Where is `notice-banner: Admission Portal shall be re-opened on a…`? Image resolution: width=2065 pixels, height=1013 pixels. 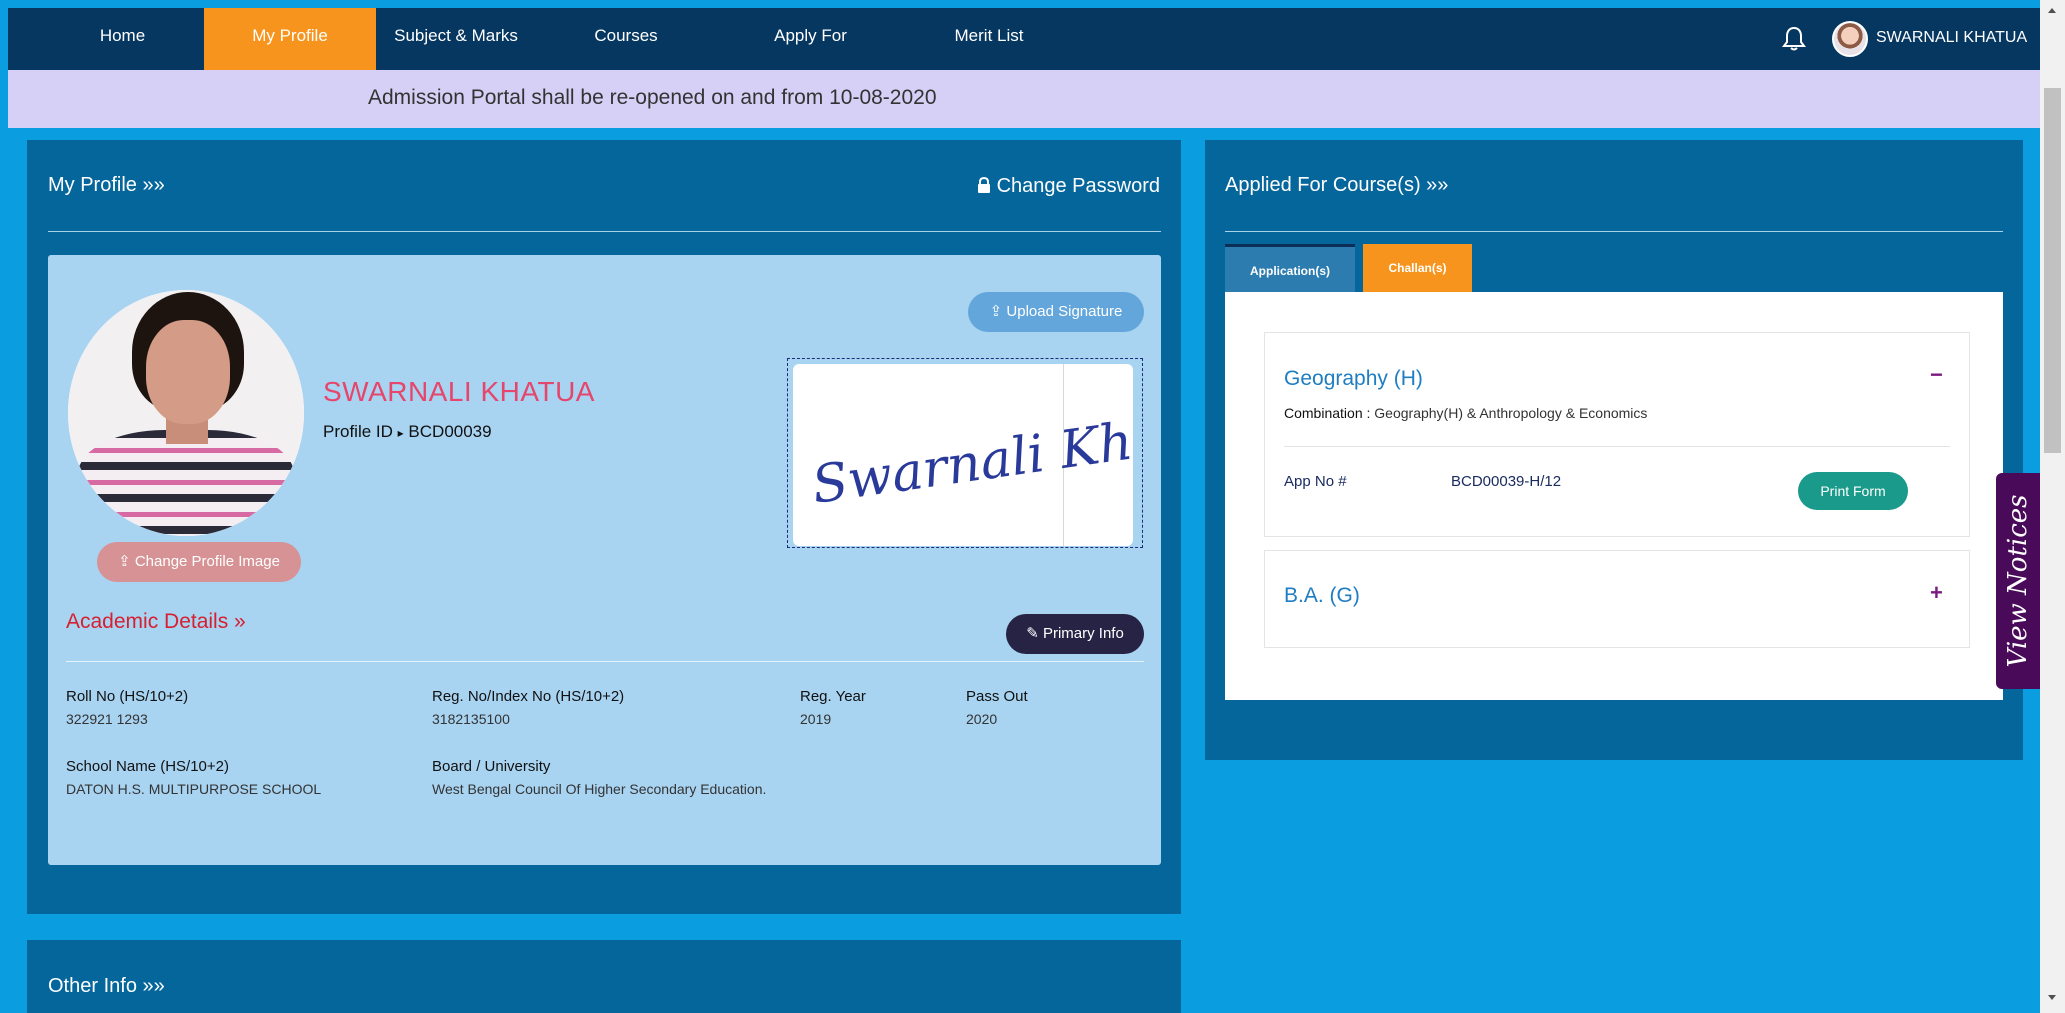 notice-banner: Admission Portal shall be re-opened on a… is located at coordinates (1024, 99).